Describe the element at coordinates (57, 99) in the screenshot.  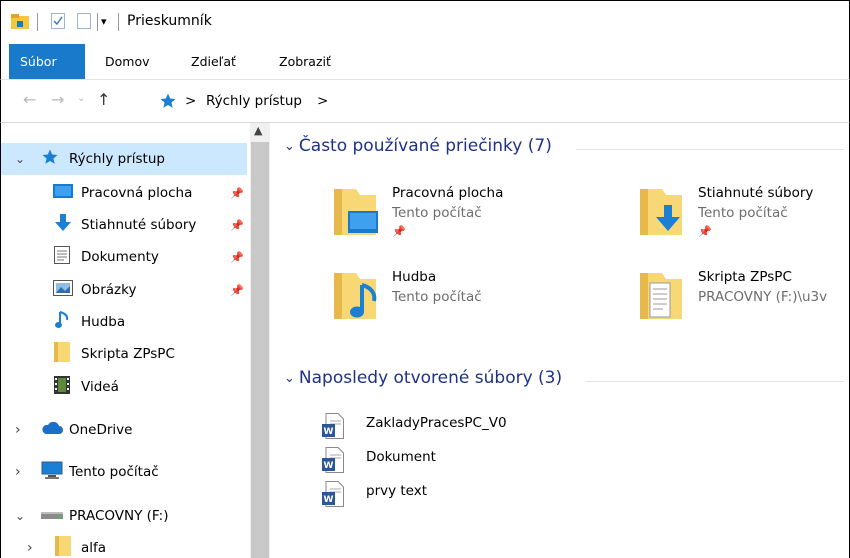
I see `forward-arrow-icon: →` at that location.